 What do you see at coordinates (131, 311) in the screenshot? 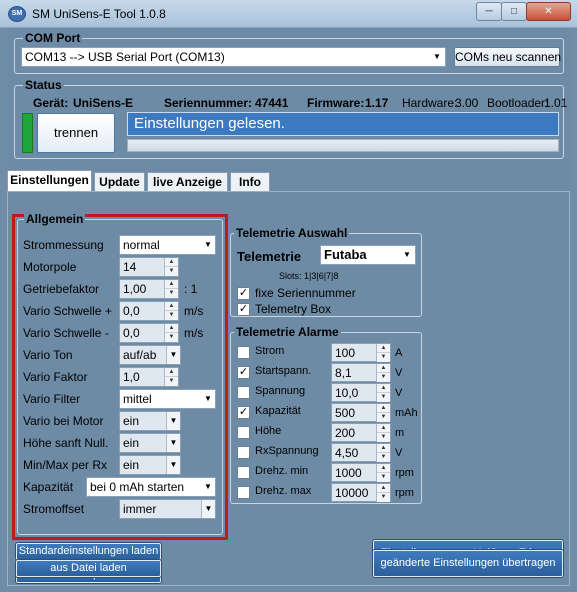
I see `vario-up-value: 0,0` at bounding box center [131, 311].